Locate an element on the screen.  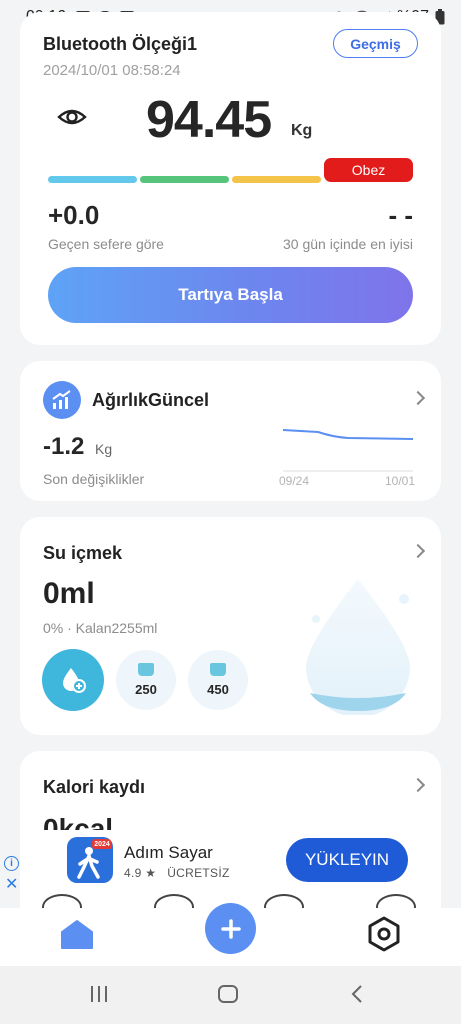
weight-change-unit: Kg is located at coordinates (104, 449).